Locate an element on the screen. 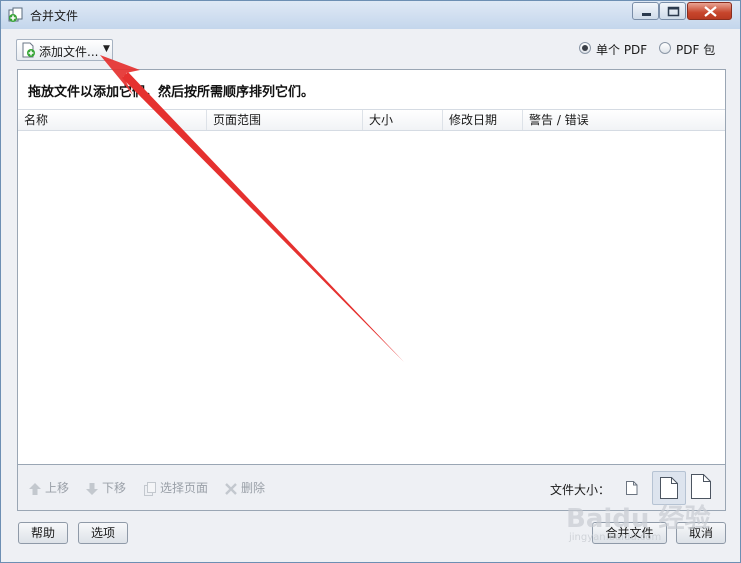 This screenshot has width=741, height=563. close-button is located at coordinates (709, 11).